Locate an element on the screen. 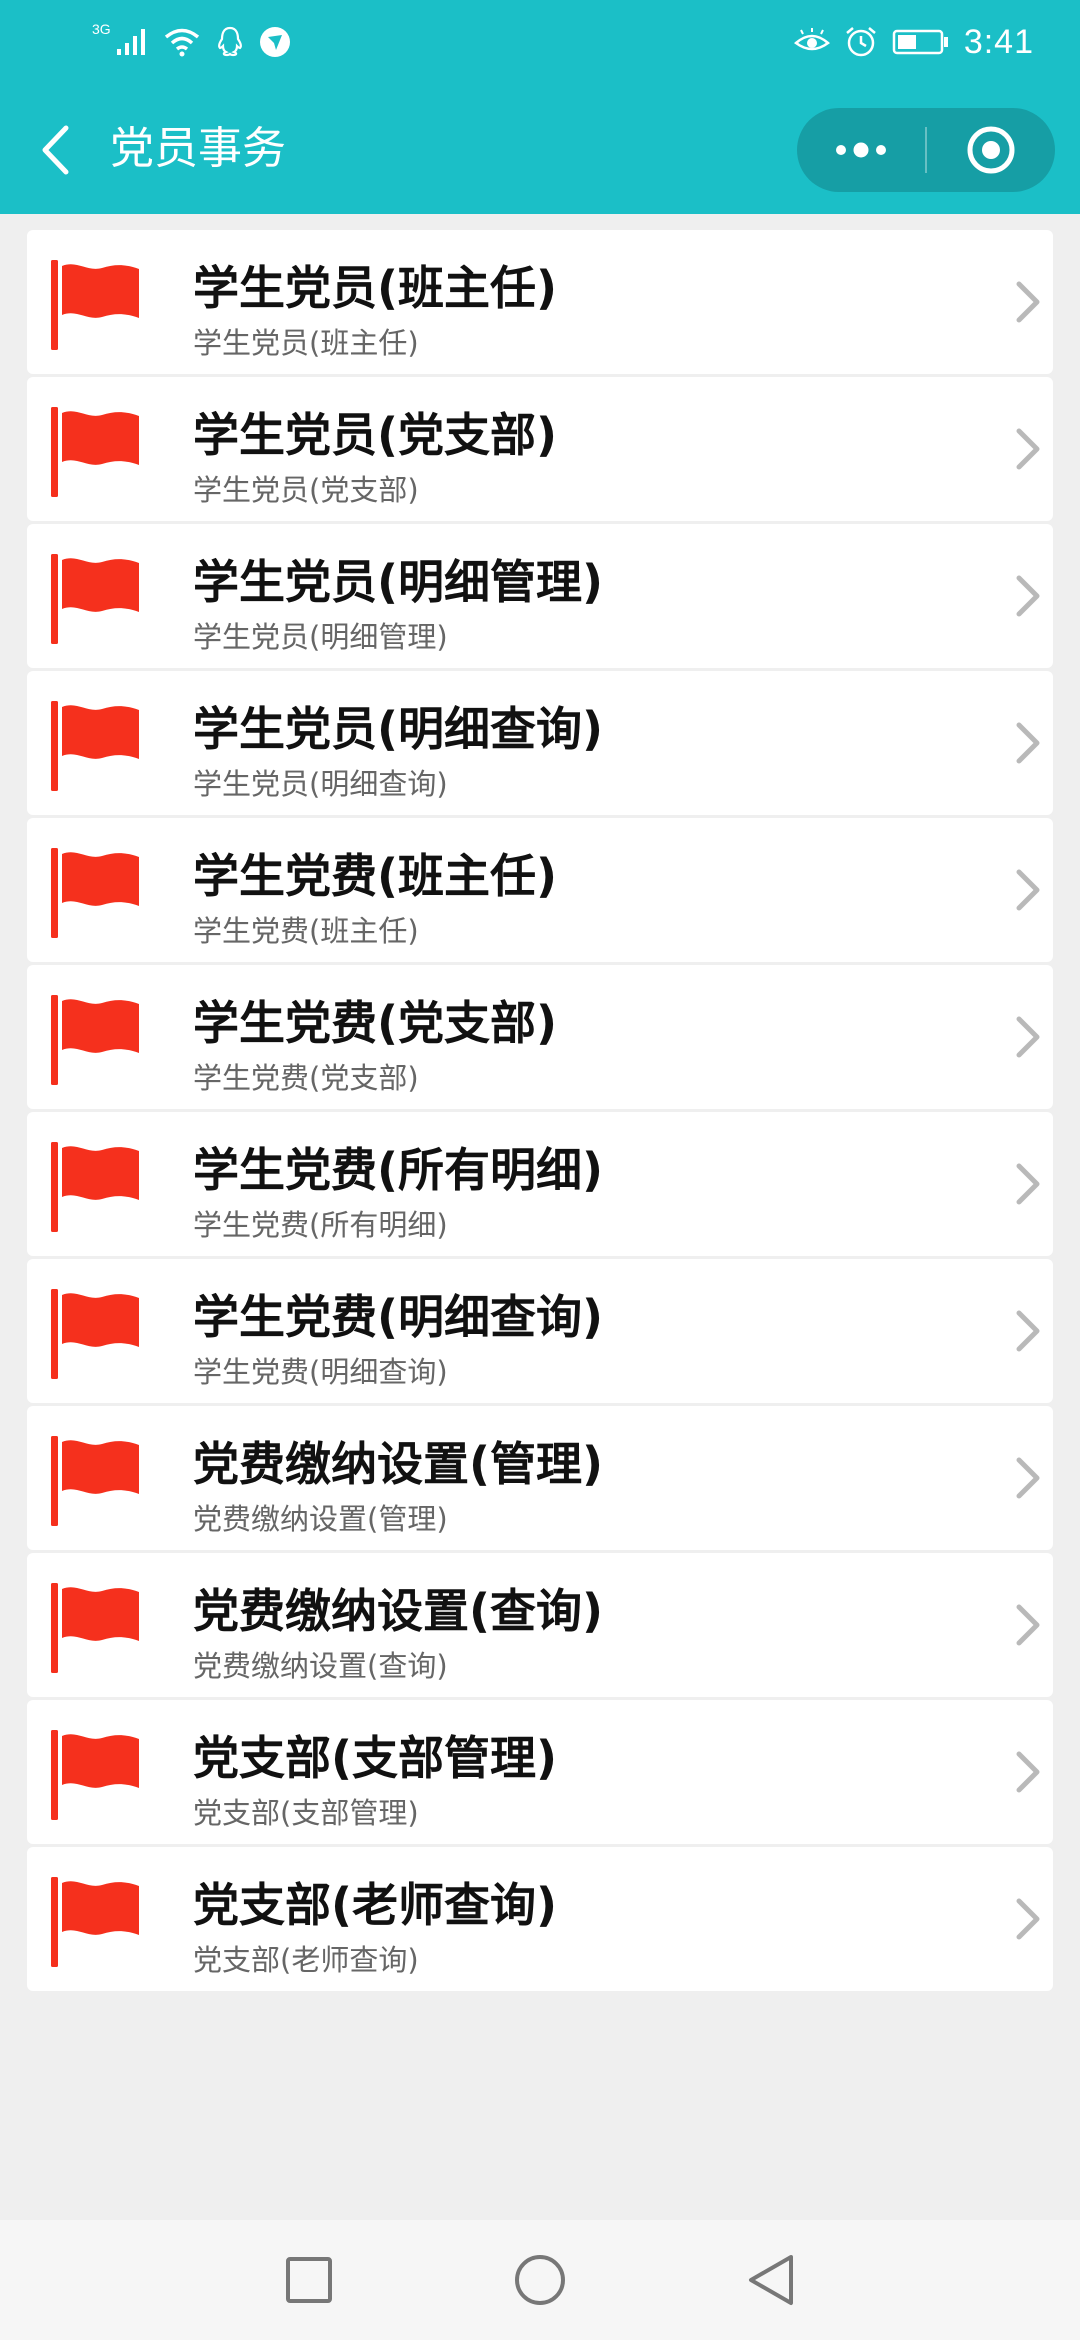  item-title: 党费缴纳设置(查询) is located at coordinates (398, 1611).